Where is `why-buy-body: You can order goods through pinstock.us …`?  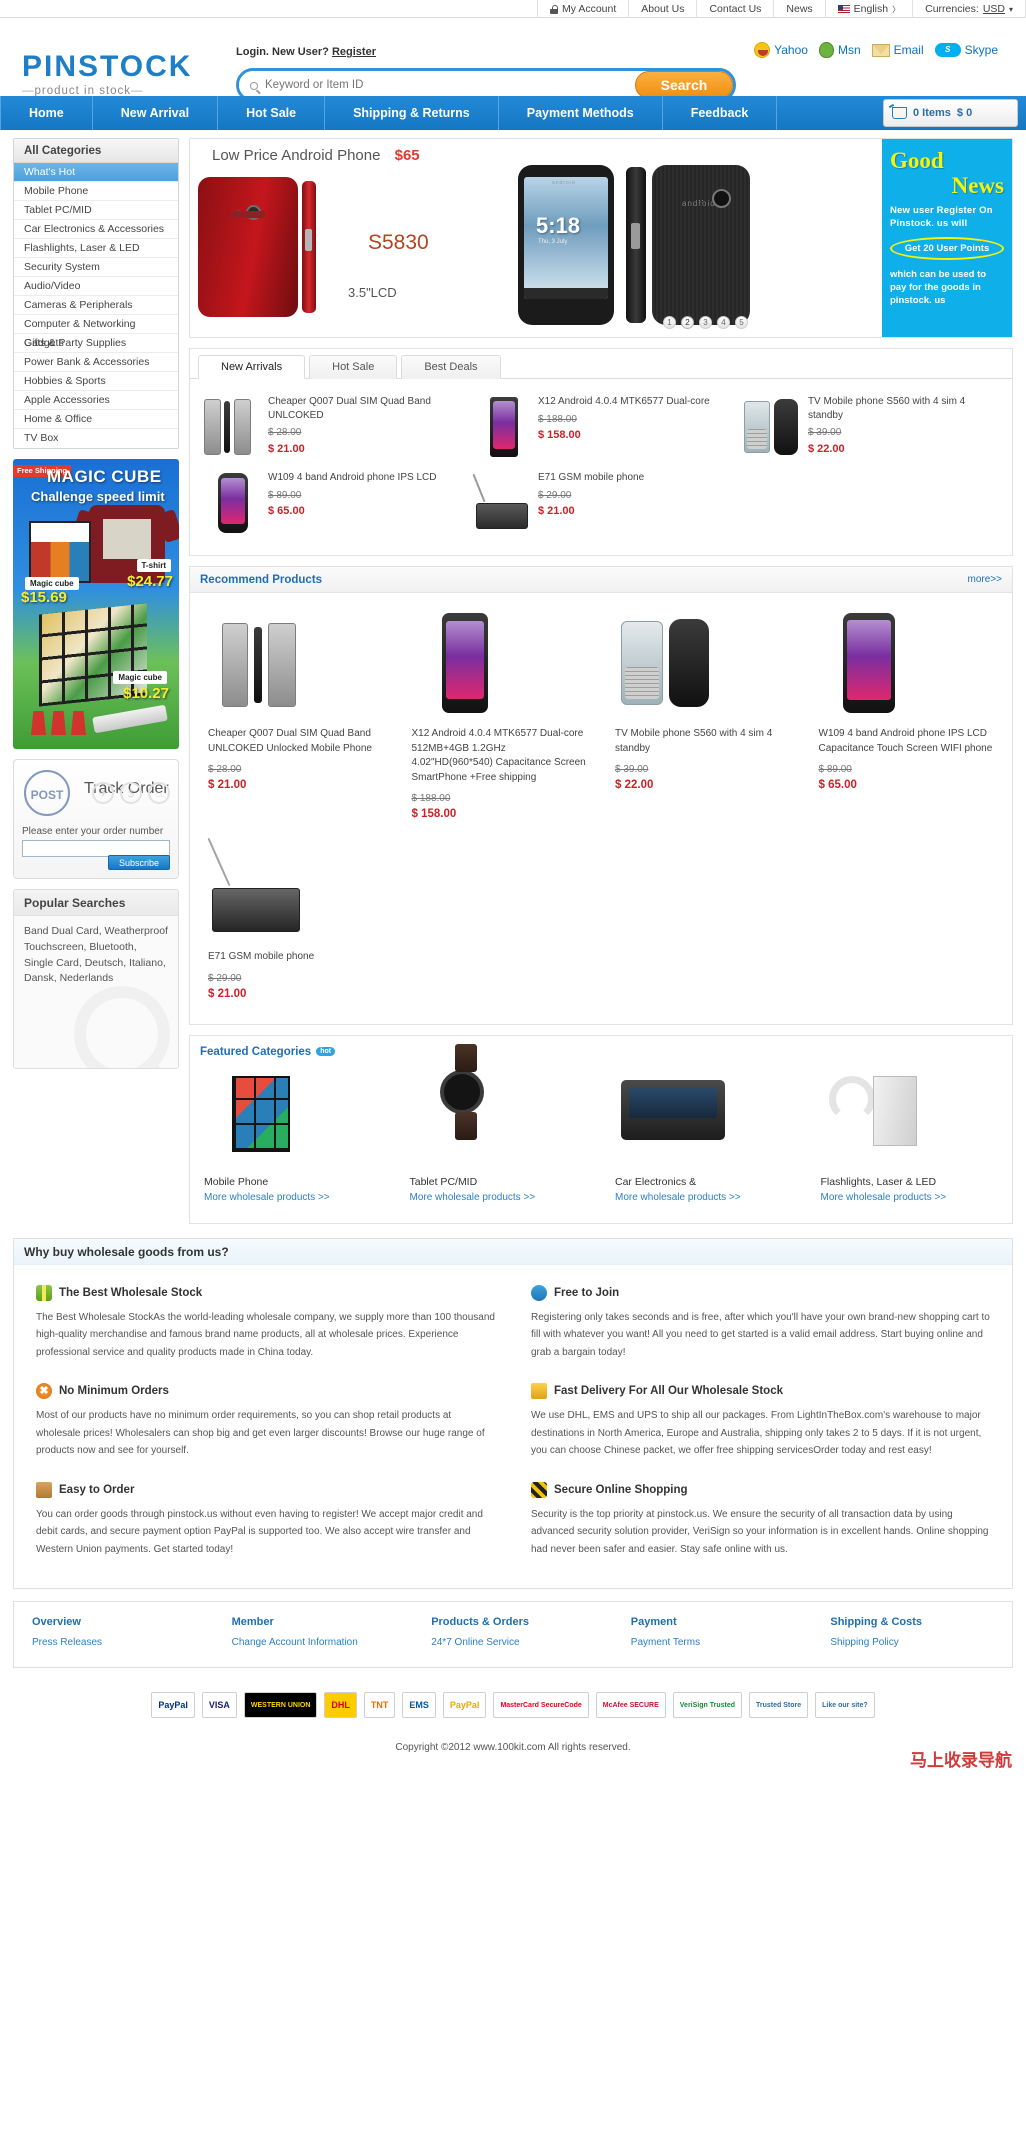 why-buy-body: You can order goods through pinstock.us … is located at coordinates (259, 1531).